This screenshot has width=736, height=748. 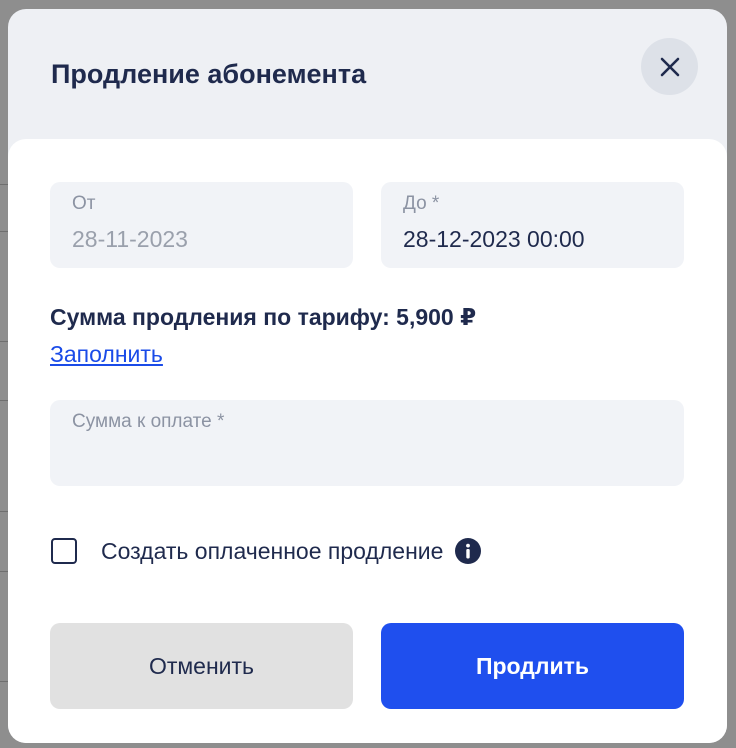 I want to click on close-icon, so click(x=669, y=66).